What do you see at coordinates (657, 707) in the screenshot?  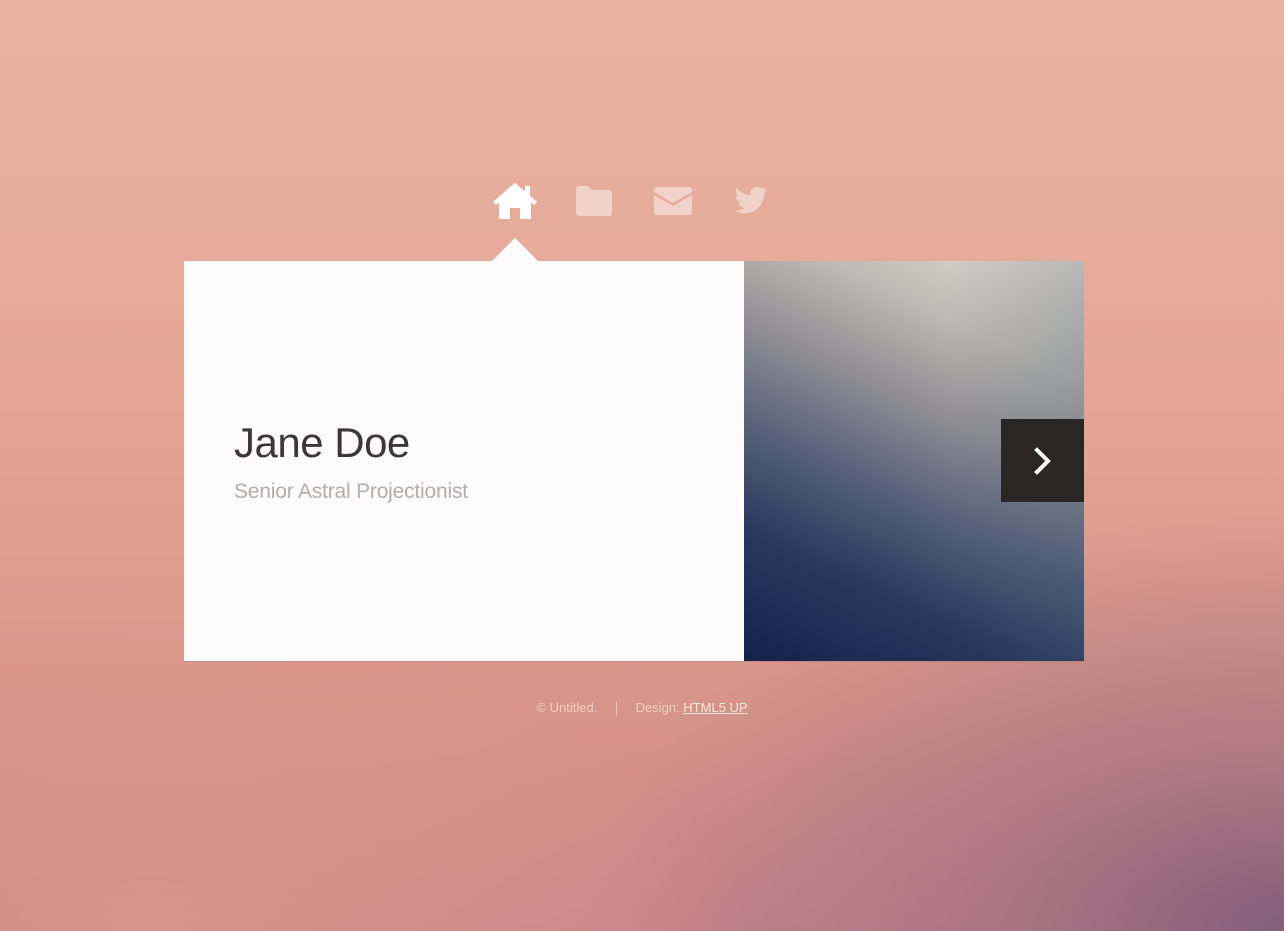 I see `design-label: Design:` at bounding box center [657, 707].